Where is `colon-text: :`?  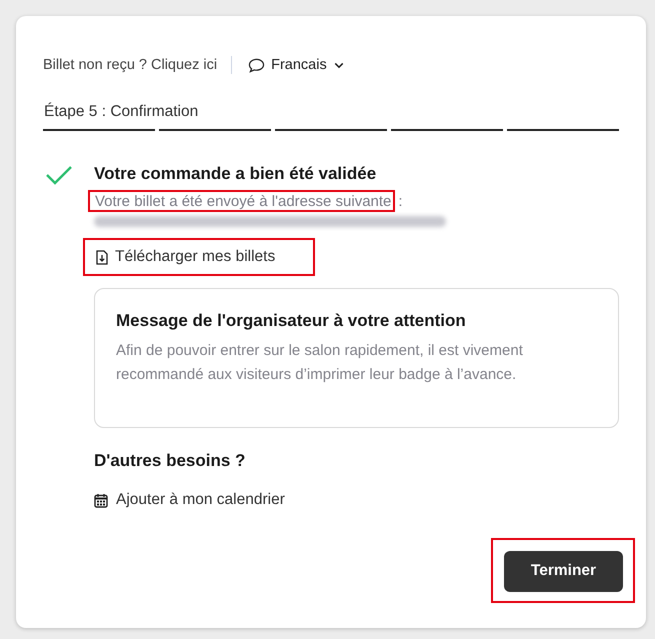
colon-text: : is located at coordinates (400, 201).